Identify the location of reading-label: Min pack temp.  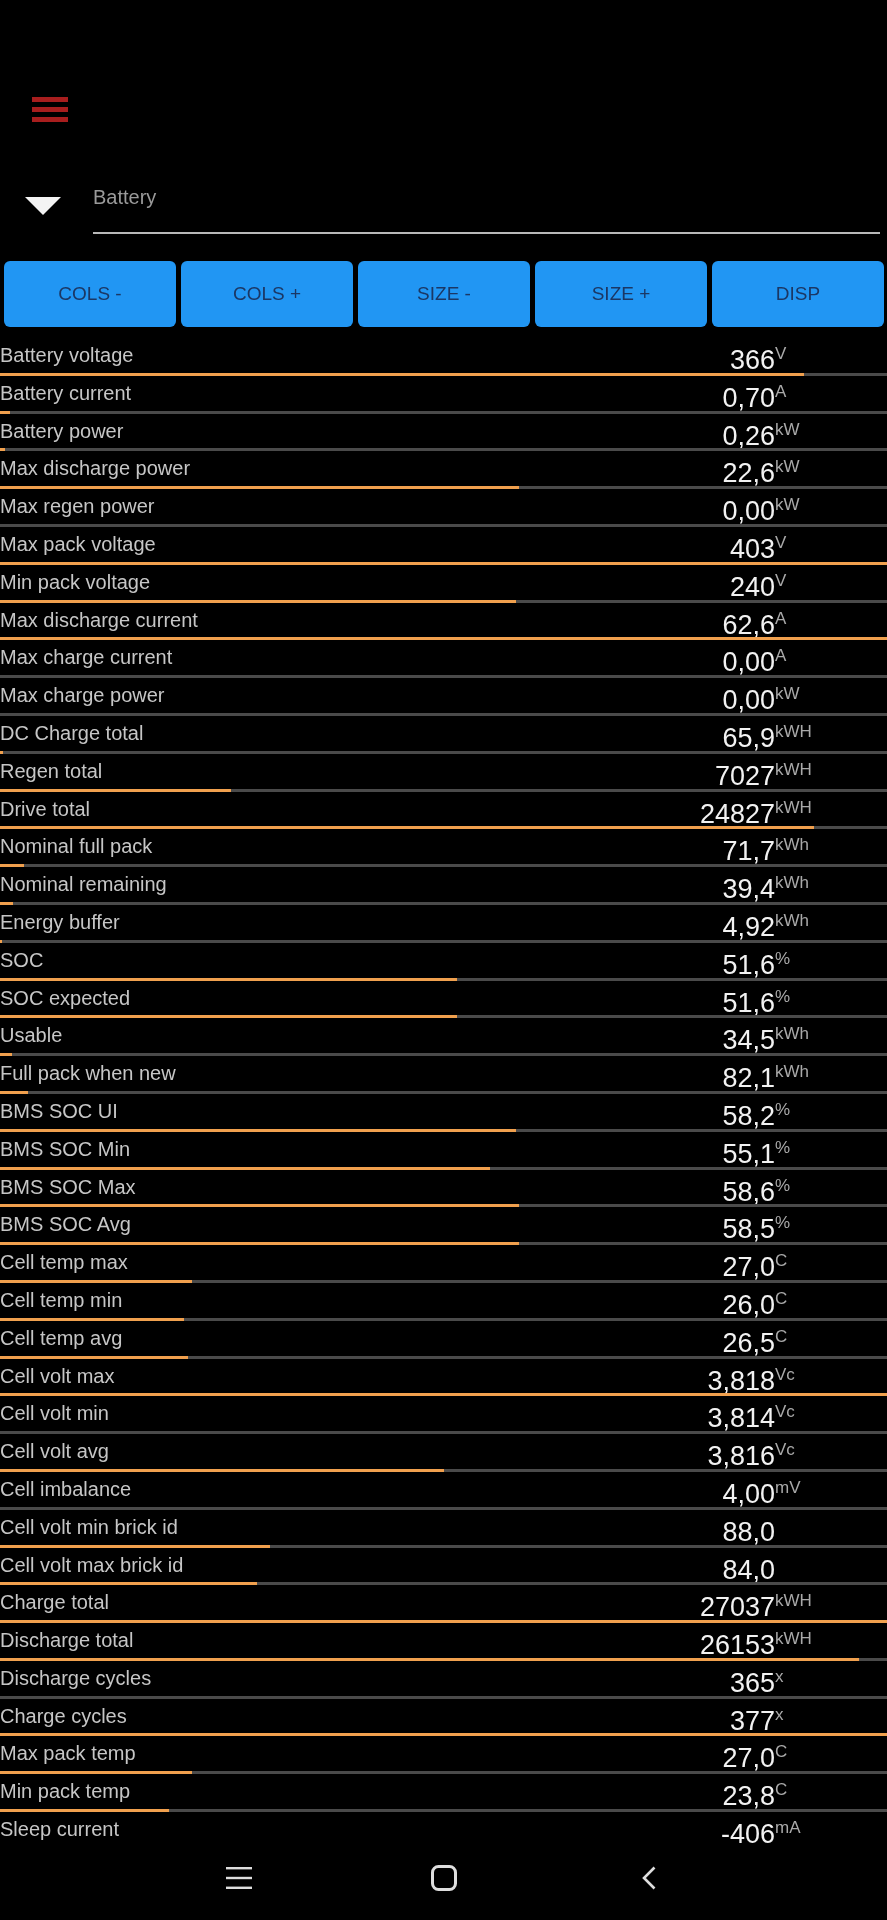
(65, 1791).